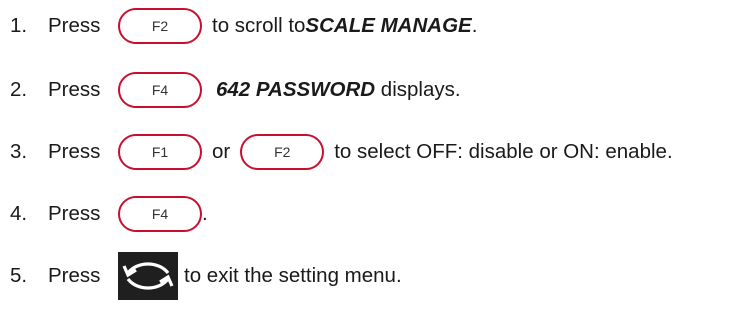 This screenshot has width=756, height=316. What do you see at coordinates (221, 151) in the screenshot?
I see `or-text: or` at bounding box center [221, 151].